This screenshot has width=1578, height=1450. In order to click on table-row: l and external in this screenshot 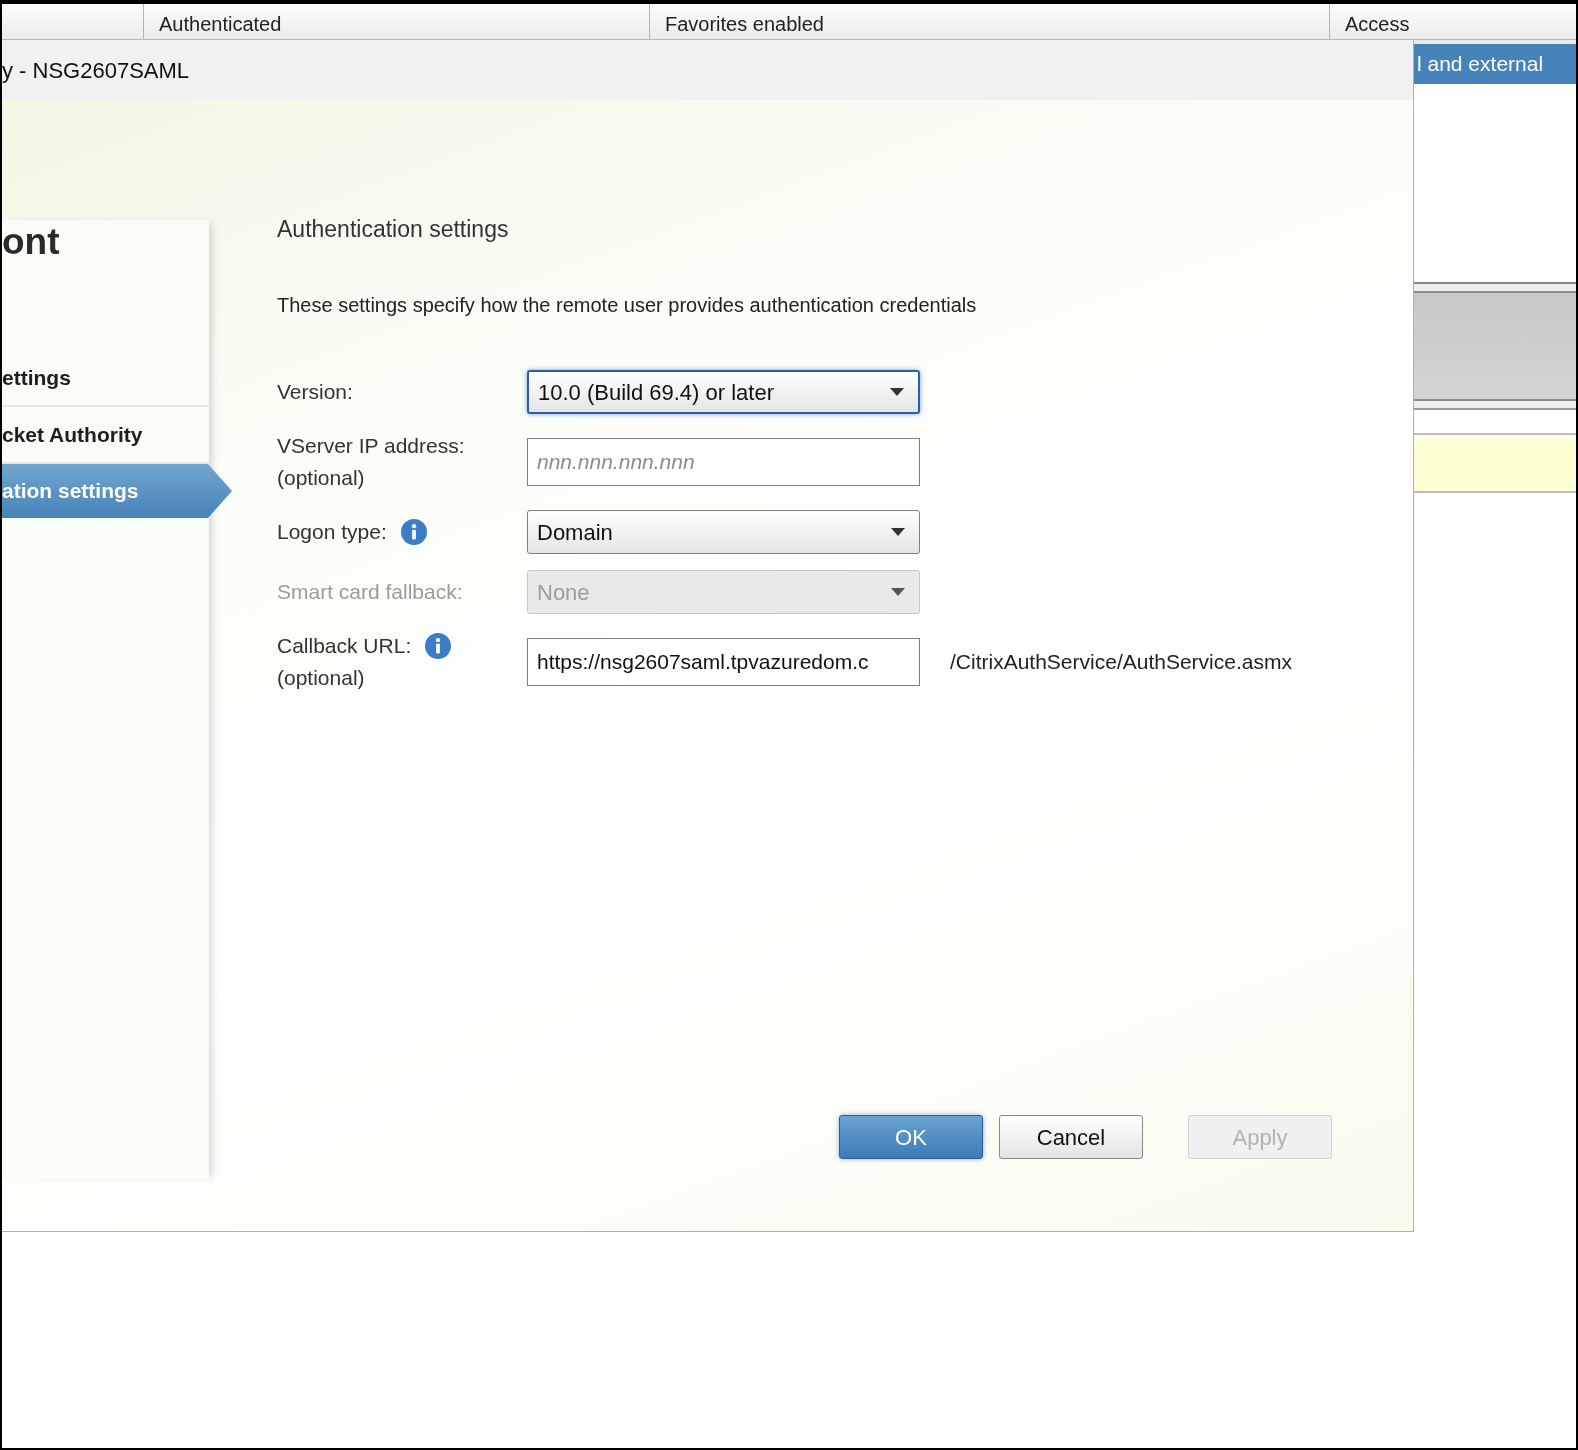, I will do `click(1495, 64)`.